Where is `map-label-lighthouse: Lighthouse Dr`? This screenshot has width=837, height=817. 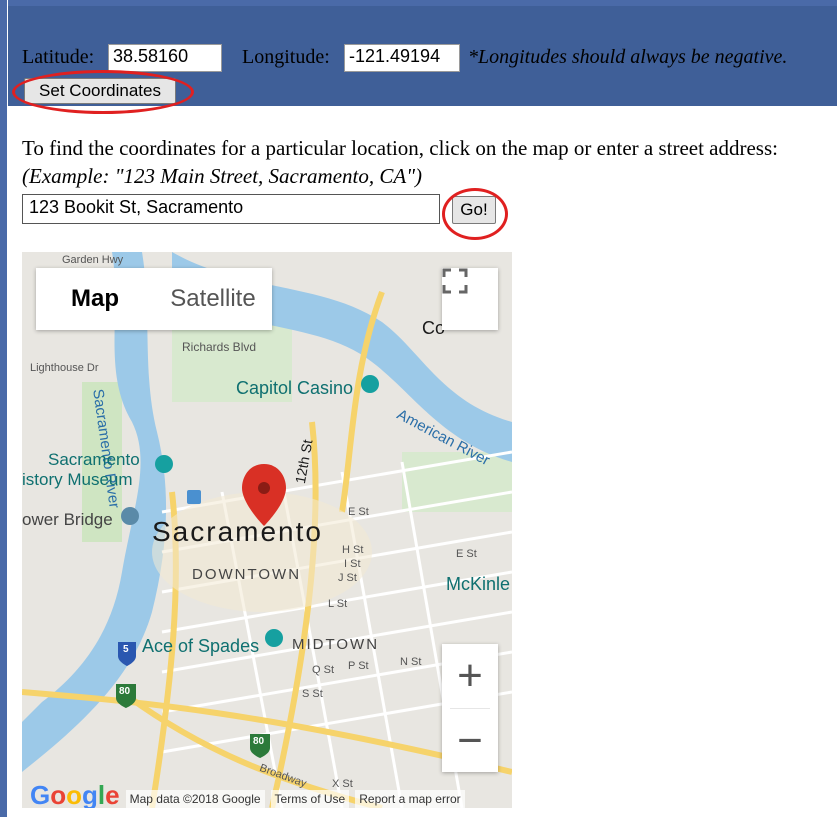
map-label-lighthouse: Lighthouse Dr is located at coordinates (64, 368).